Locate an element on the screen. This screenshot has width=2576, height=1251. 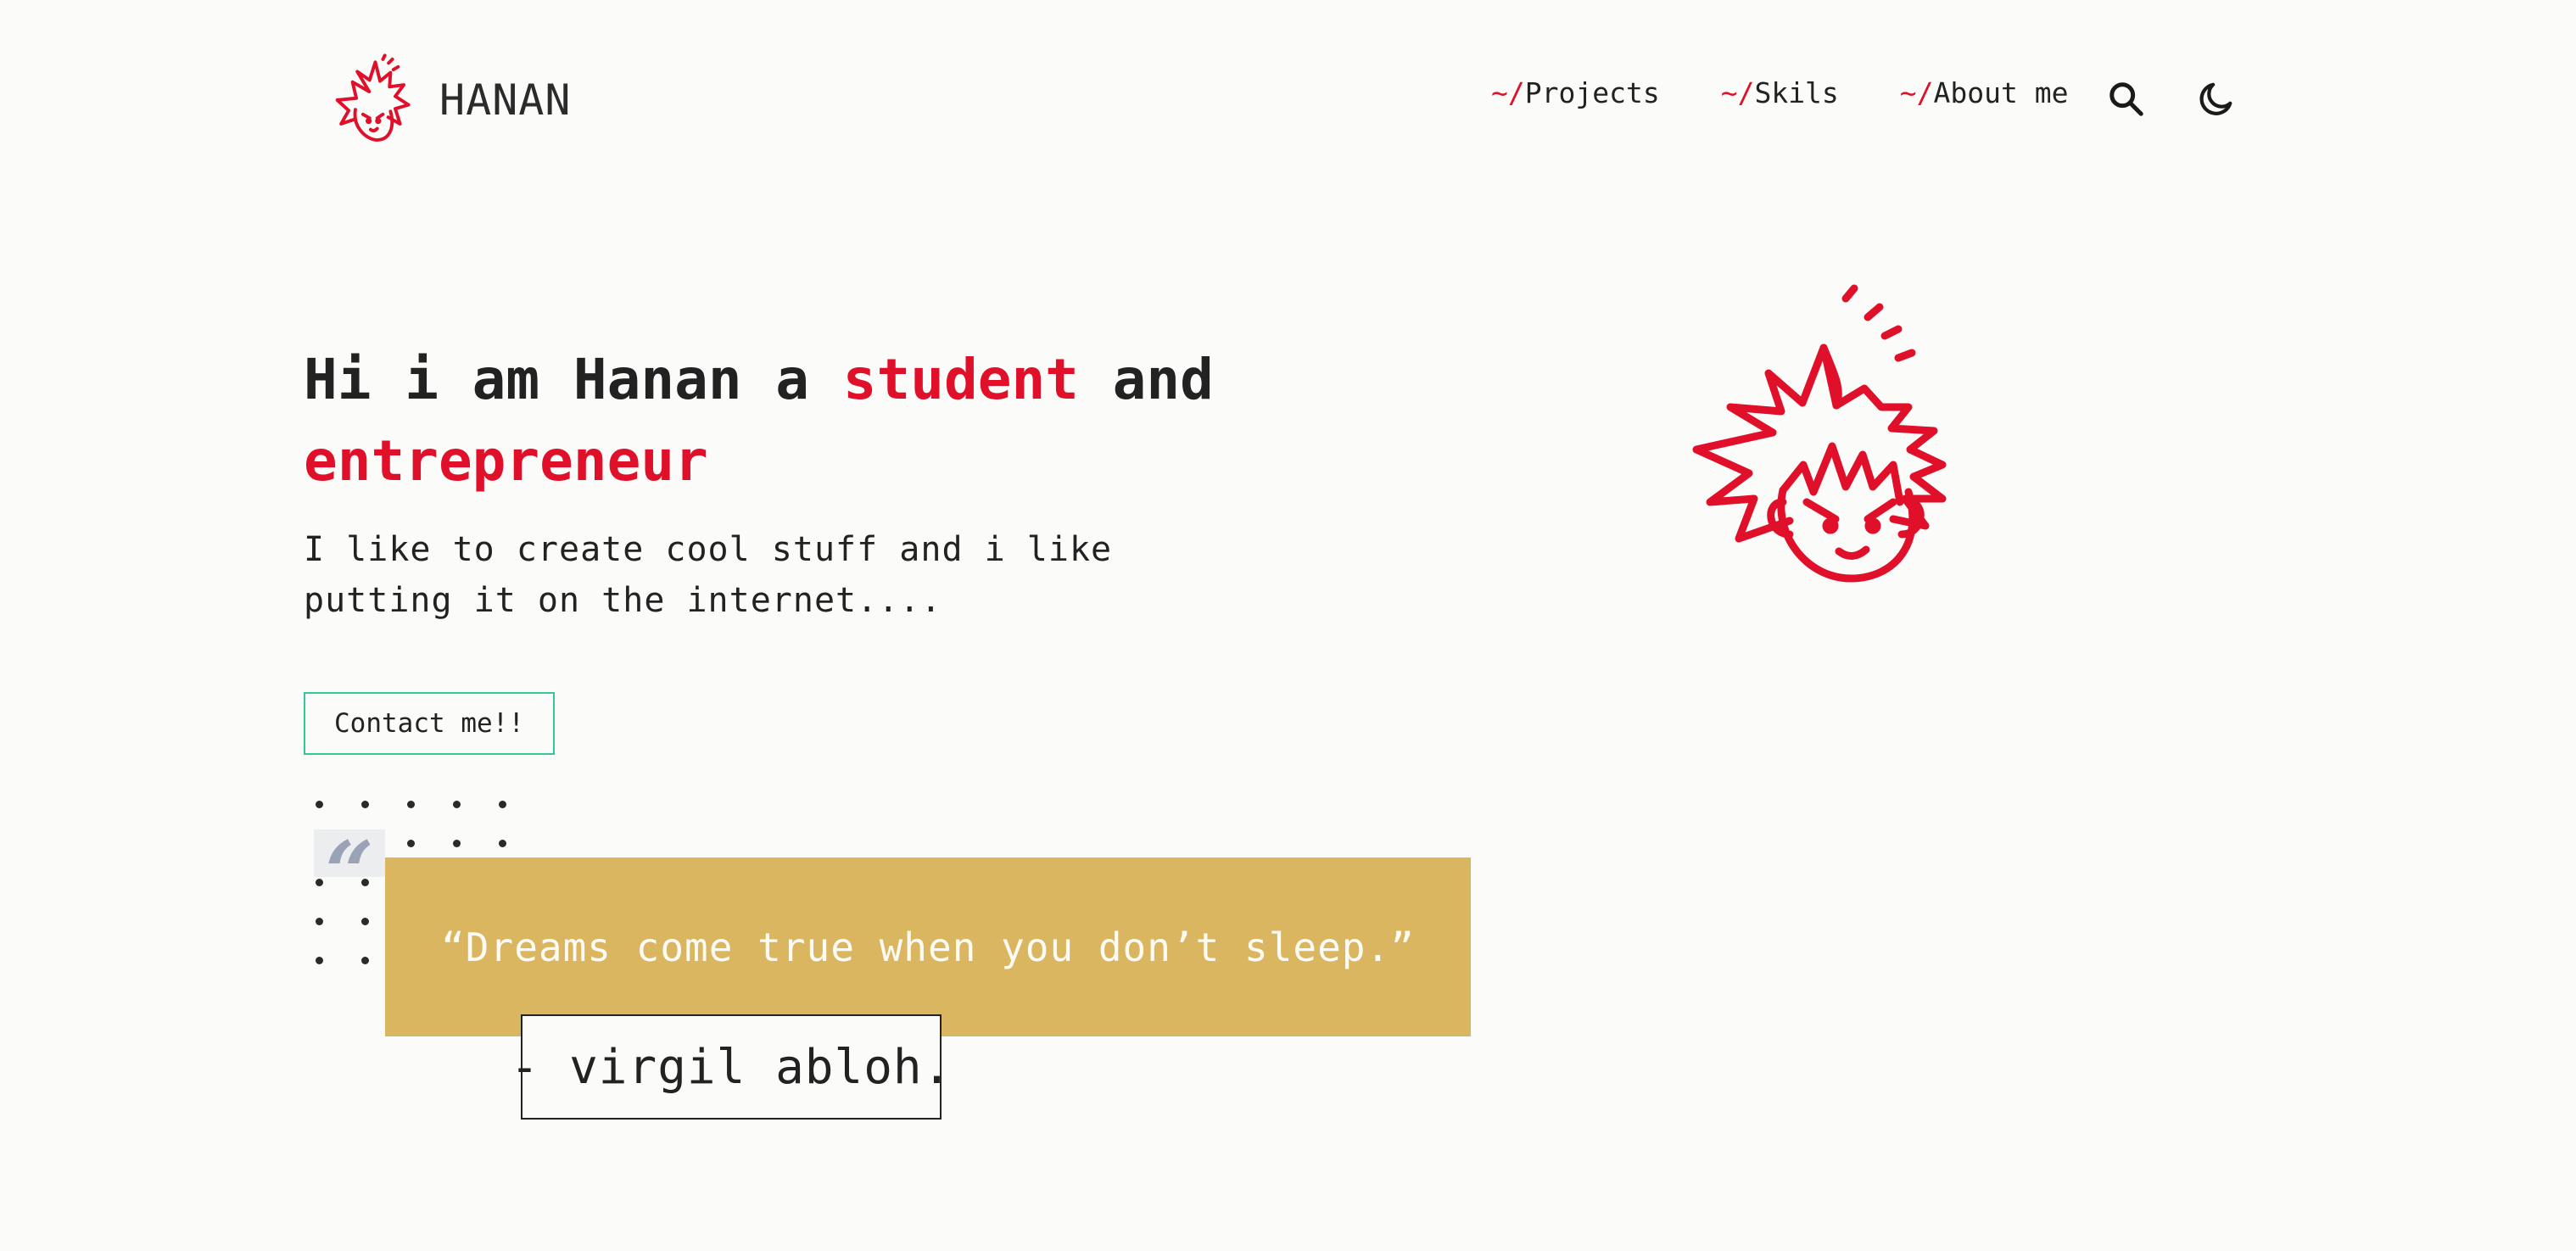
main-nav: ~/Projects ~/Skils ~/About me is located at coordinates (1780, 92).